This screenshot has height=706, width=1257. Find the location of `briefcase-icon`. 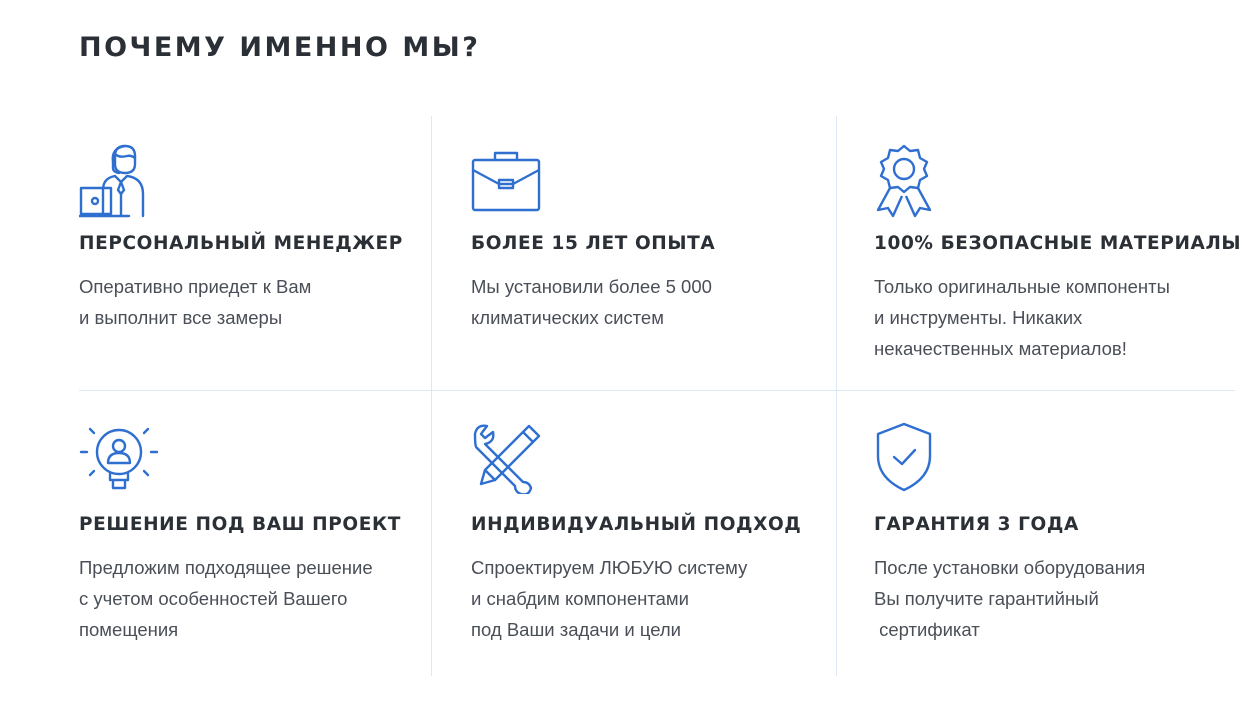

briefcase-icon is located at coordinates (506, 181).